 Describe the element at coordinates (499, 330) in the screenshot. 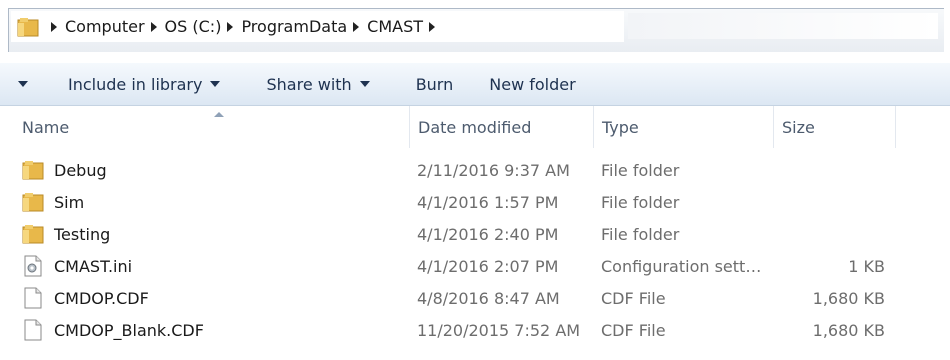

I see `file-date: 11/20/2015 7:52 AM` at that location.